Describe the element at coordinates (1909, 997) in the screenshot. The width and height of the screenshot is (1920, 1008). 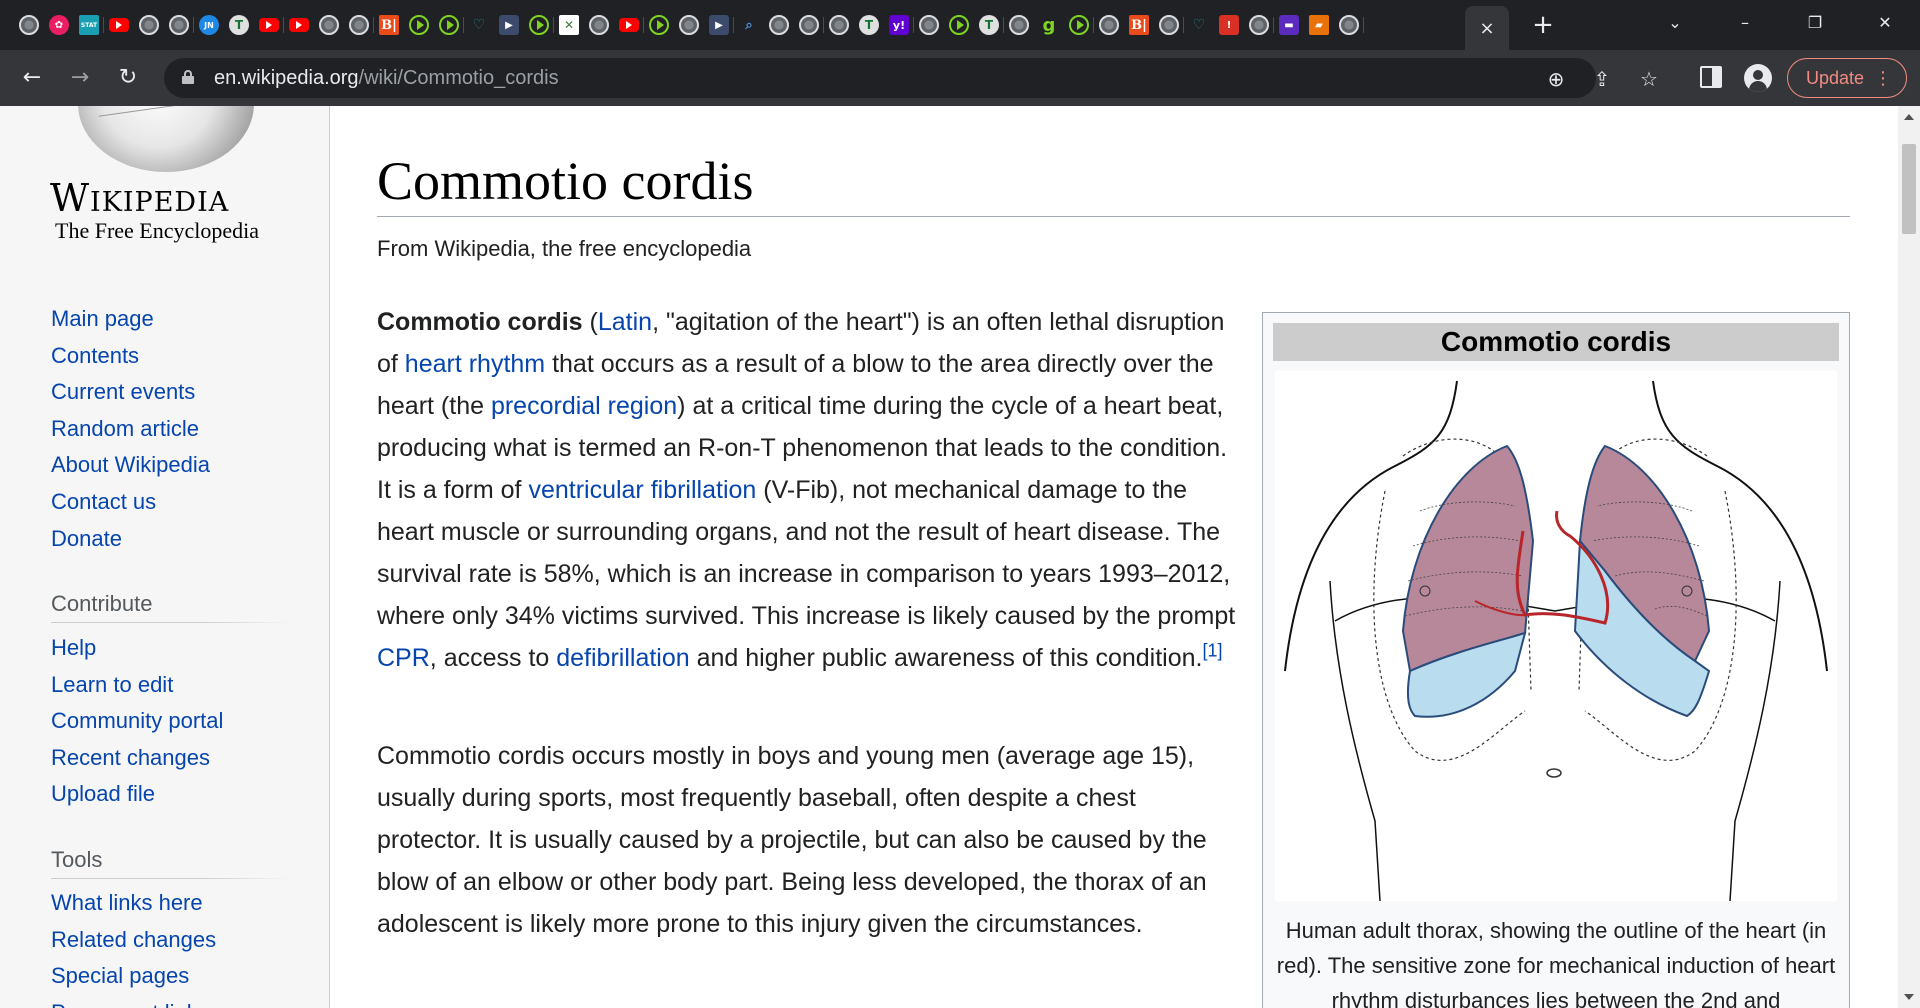
I see `scroll-down-arrow-icon` at that location.